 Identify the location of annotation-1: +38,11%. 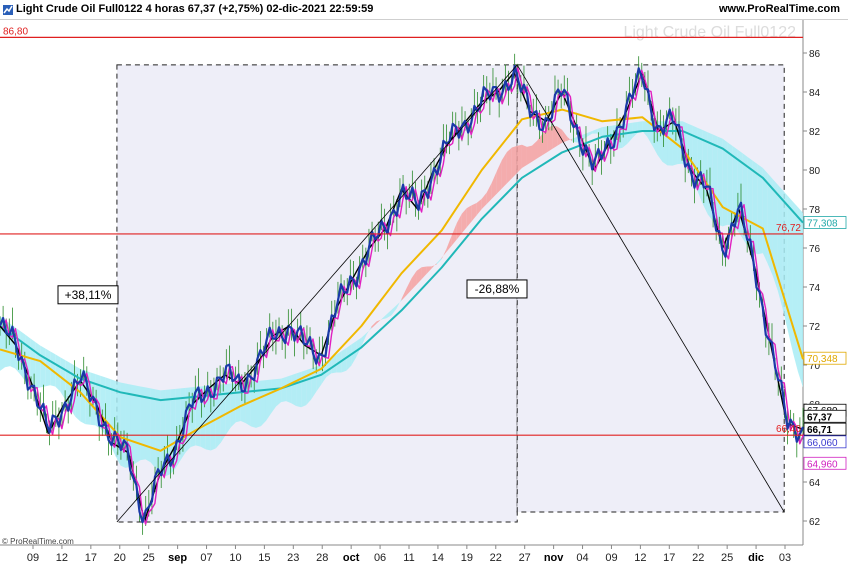
(88, 295).